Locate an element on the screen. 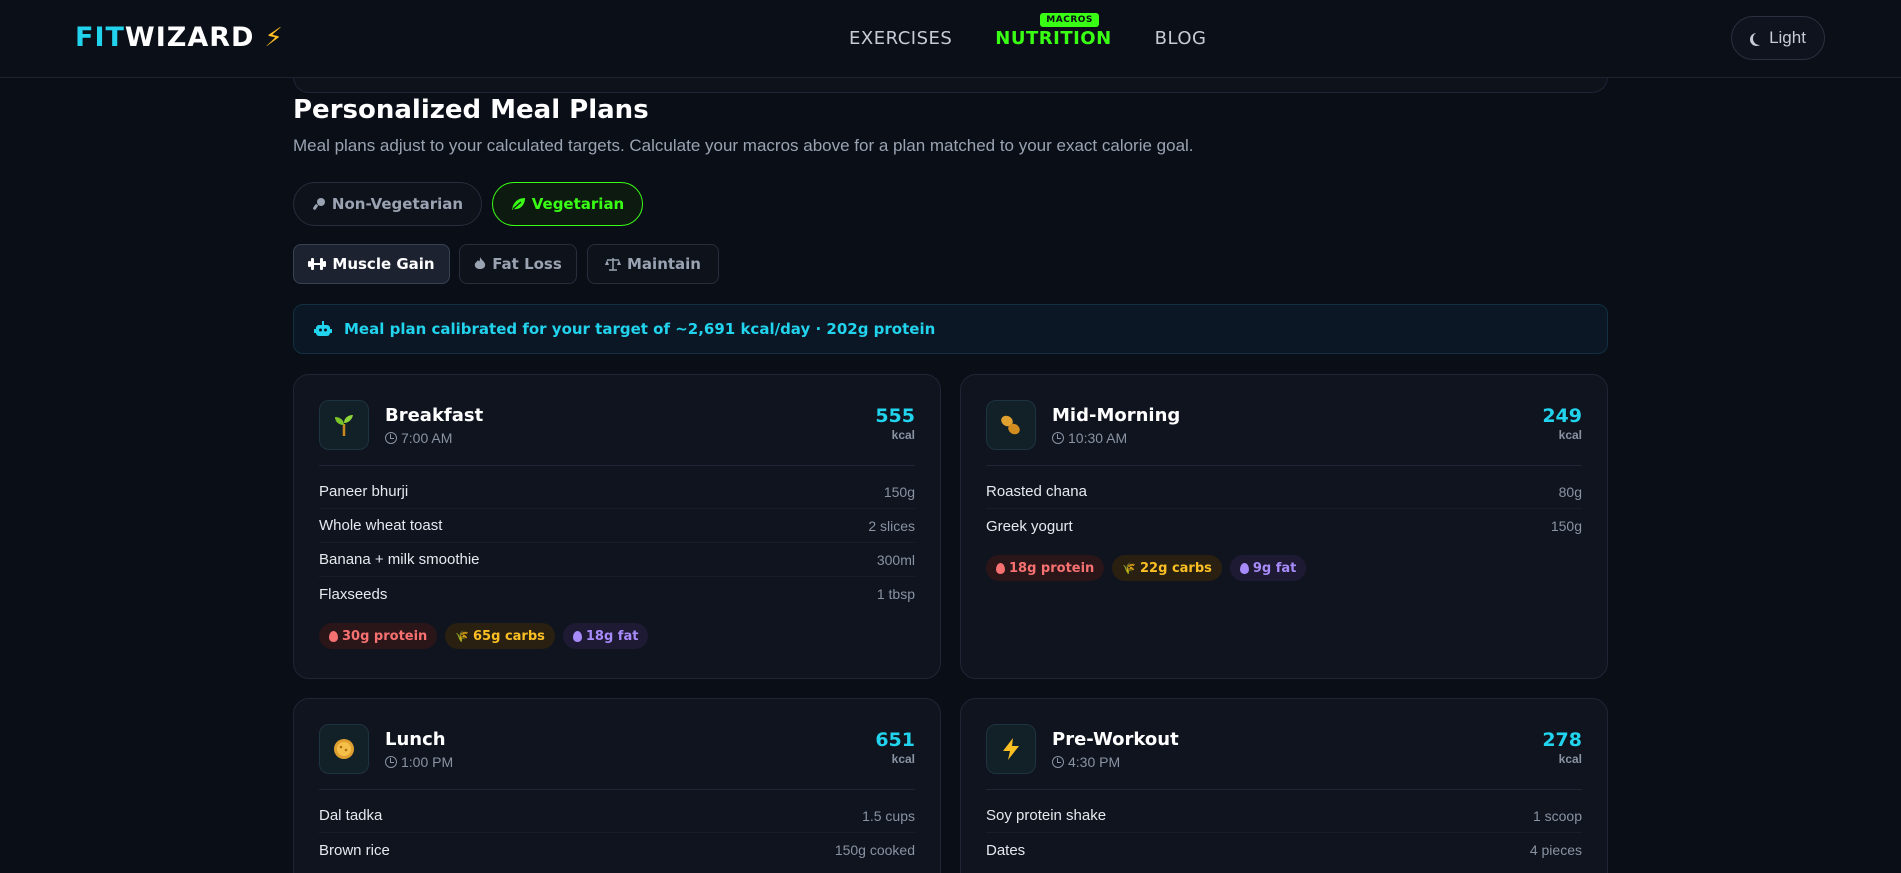  tab-muscle-gain: Muscle Gain is located at coordinates (371, 264).